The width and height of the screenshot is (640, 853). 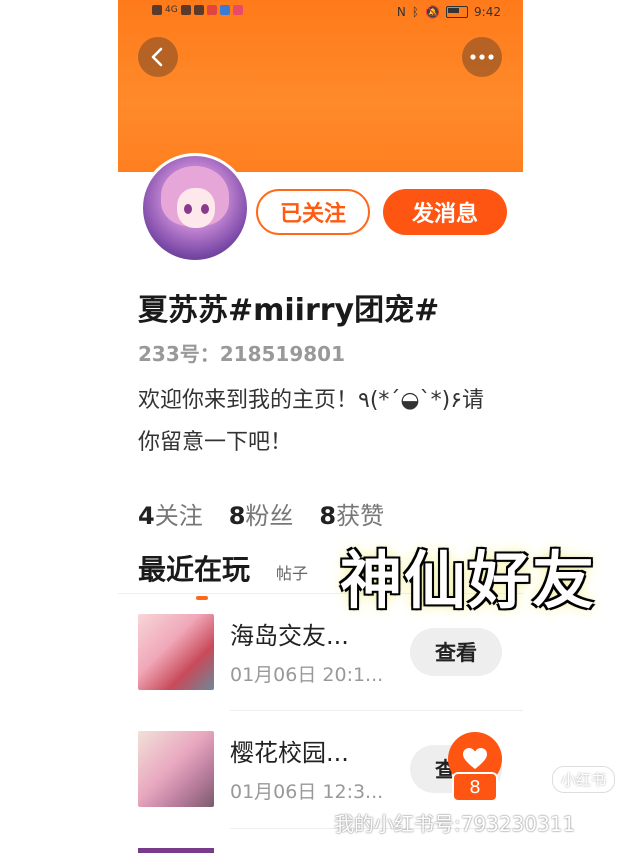 I want to click on list-item: 海岛交友... 01月06日 20:1... 查看, so click(x=328, y=653).